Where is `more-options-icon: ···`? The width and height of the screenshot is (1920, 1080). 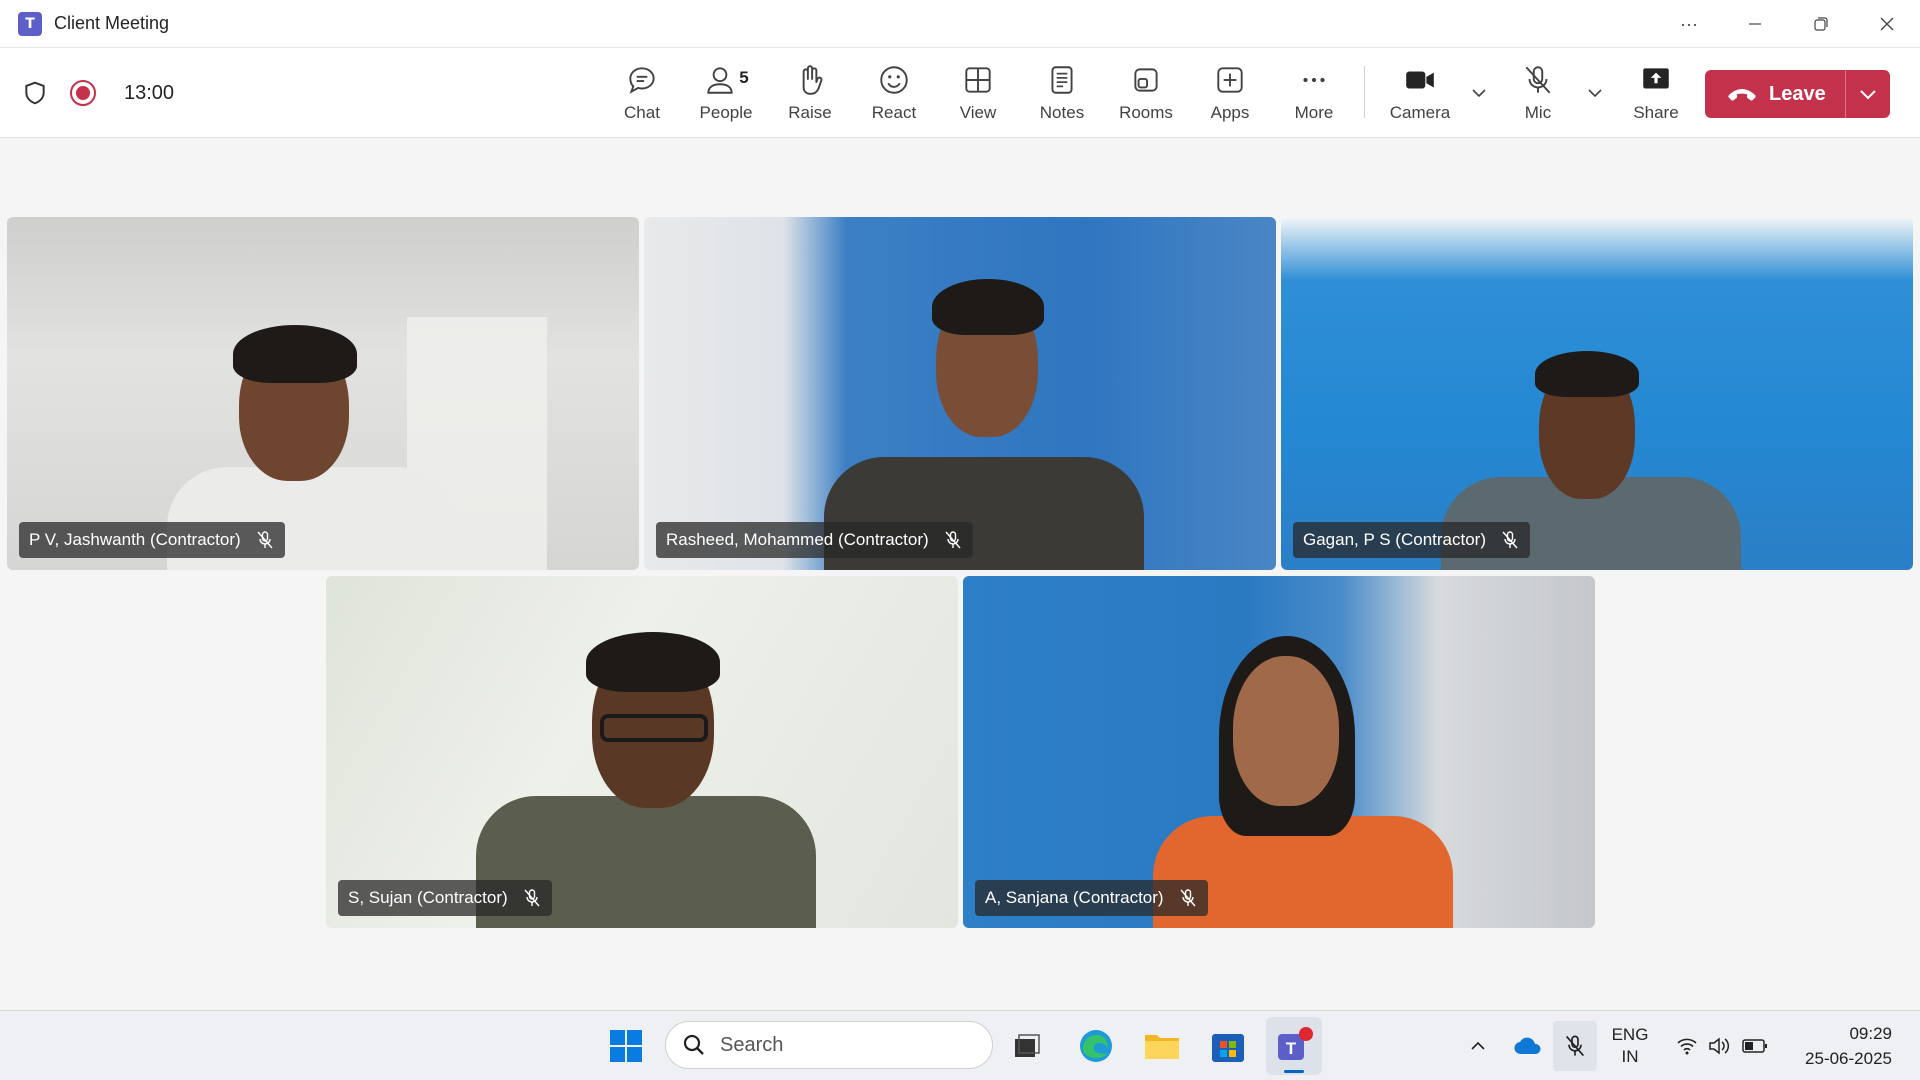
more-options-icon: ··· is located at coordinates (1689, 24).